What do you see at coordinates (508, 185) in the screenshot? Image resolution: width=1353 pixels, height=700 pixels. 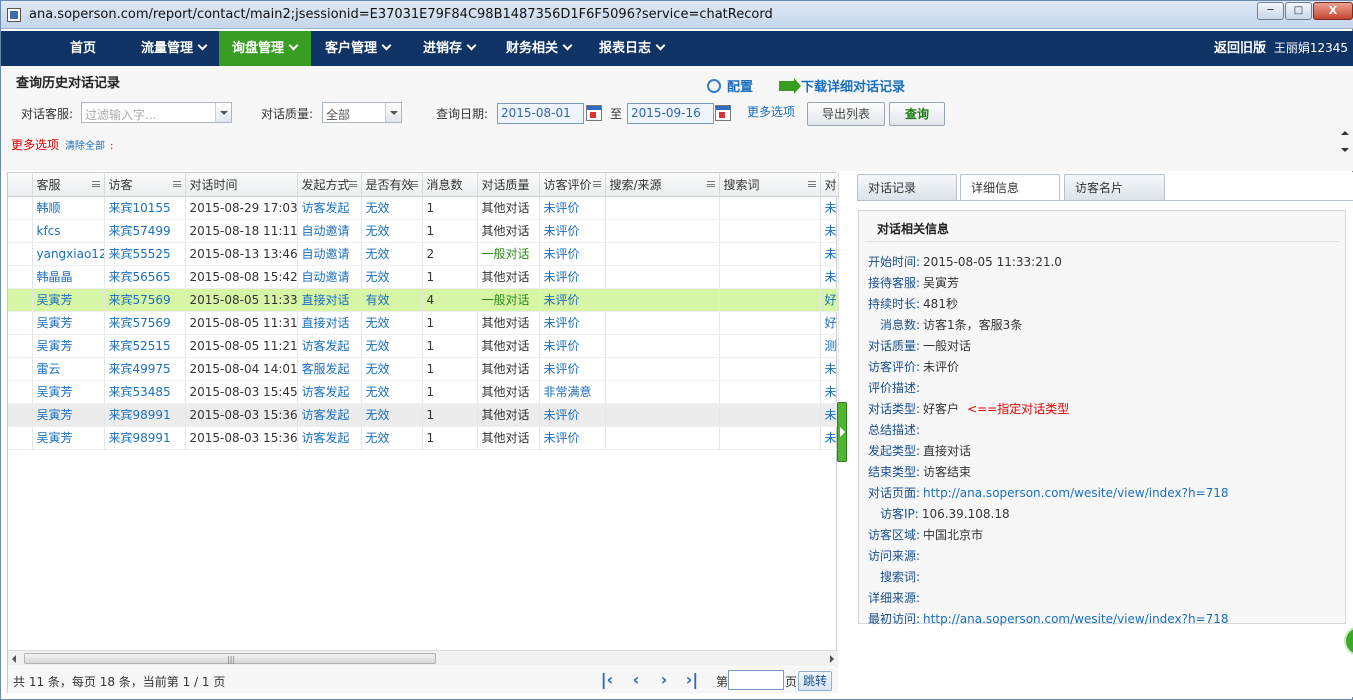 I see `column-header: 对话质量` at bounding box center [508, 185].